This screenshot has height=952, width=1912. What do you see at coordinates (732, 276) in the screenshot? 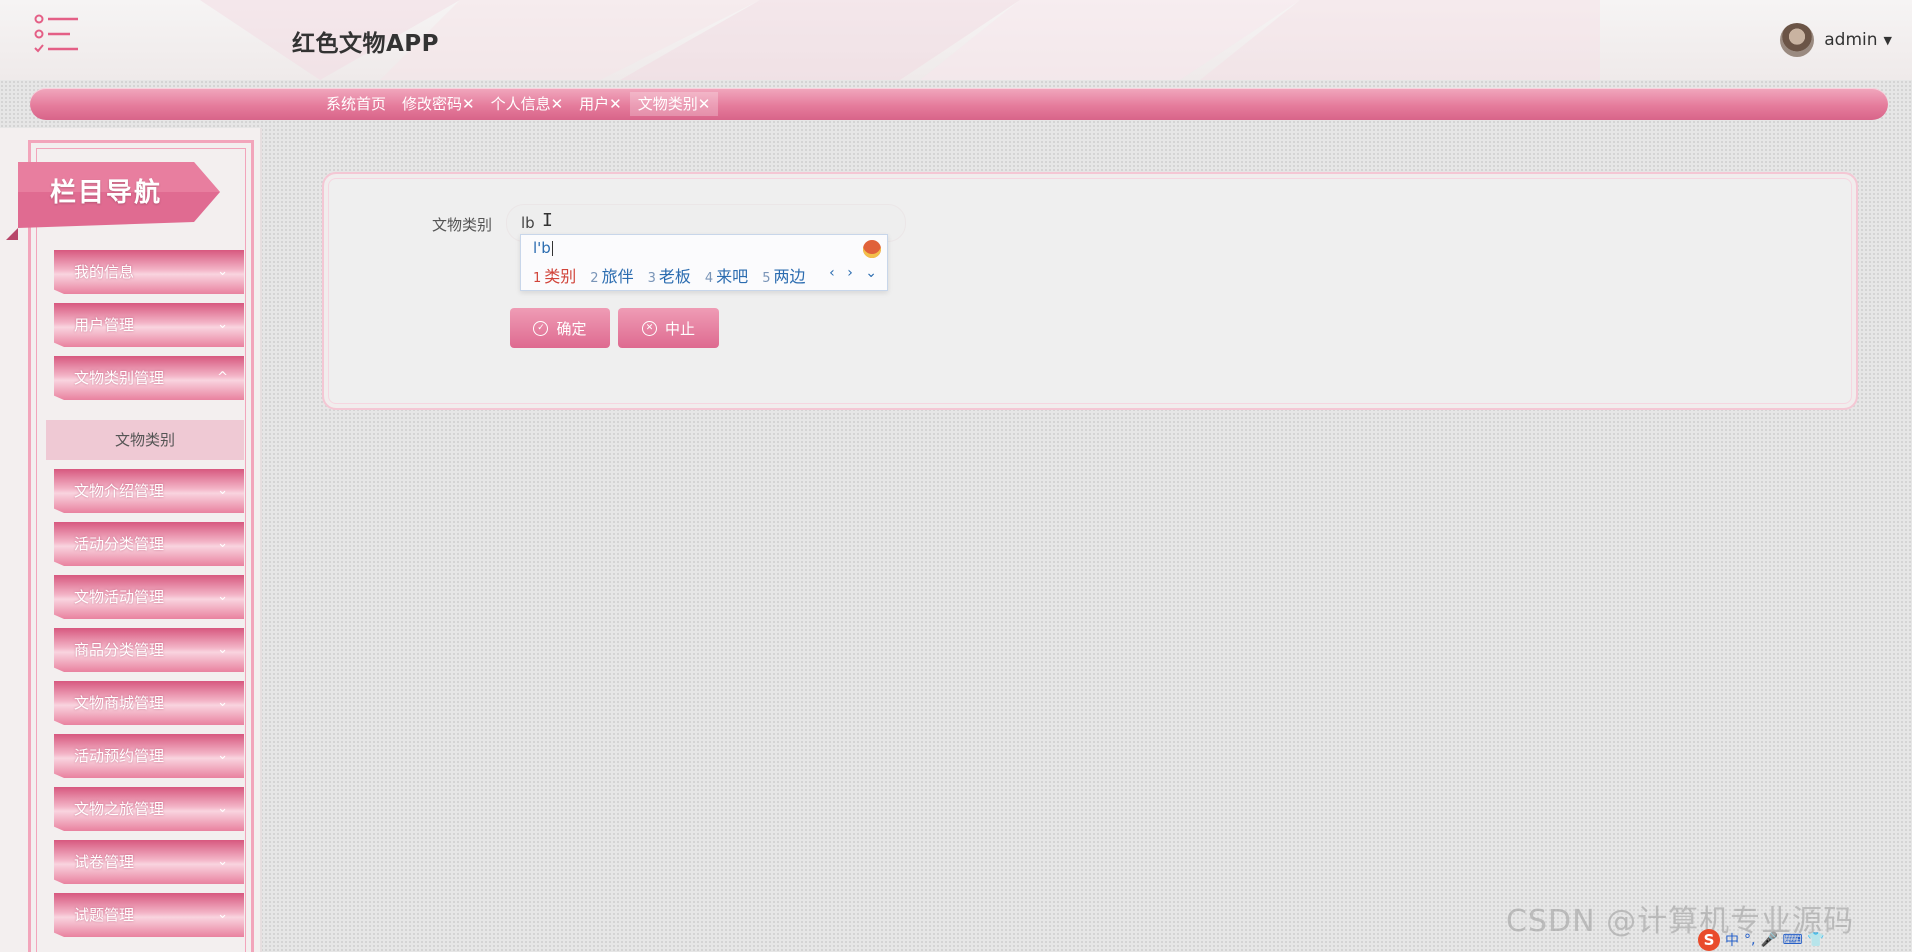
I see `ime-candidate-text: 来吧` at bounding box center [732, 276].